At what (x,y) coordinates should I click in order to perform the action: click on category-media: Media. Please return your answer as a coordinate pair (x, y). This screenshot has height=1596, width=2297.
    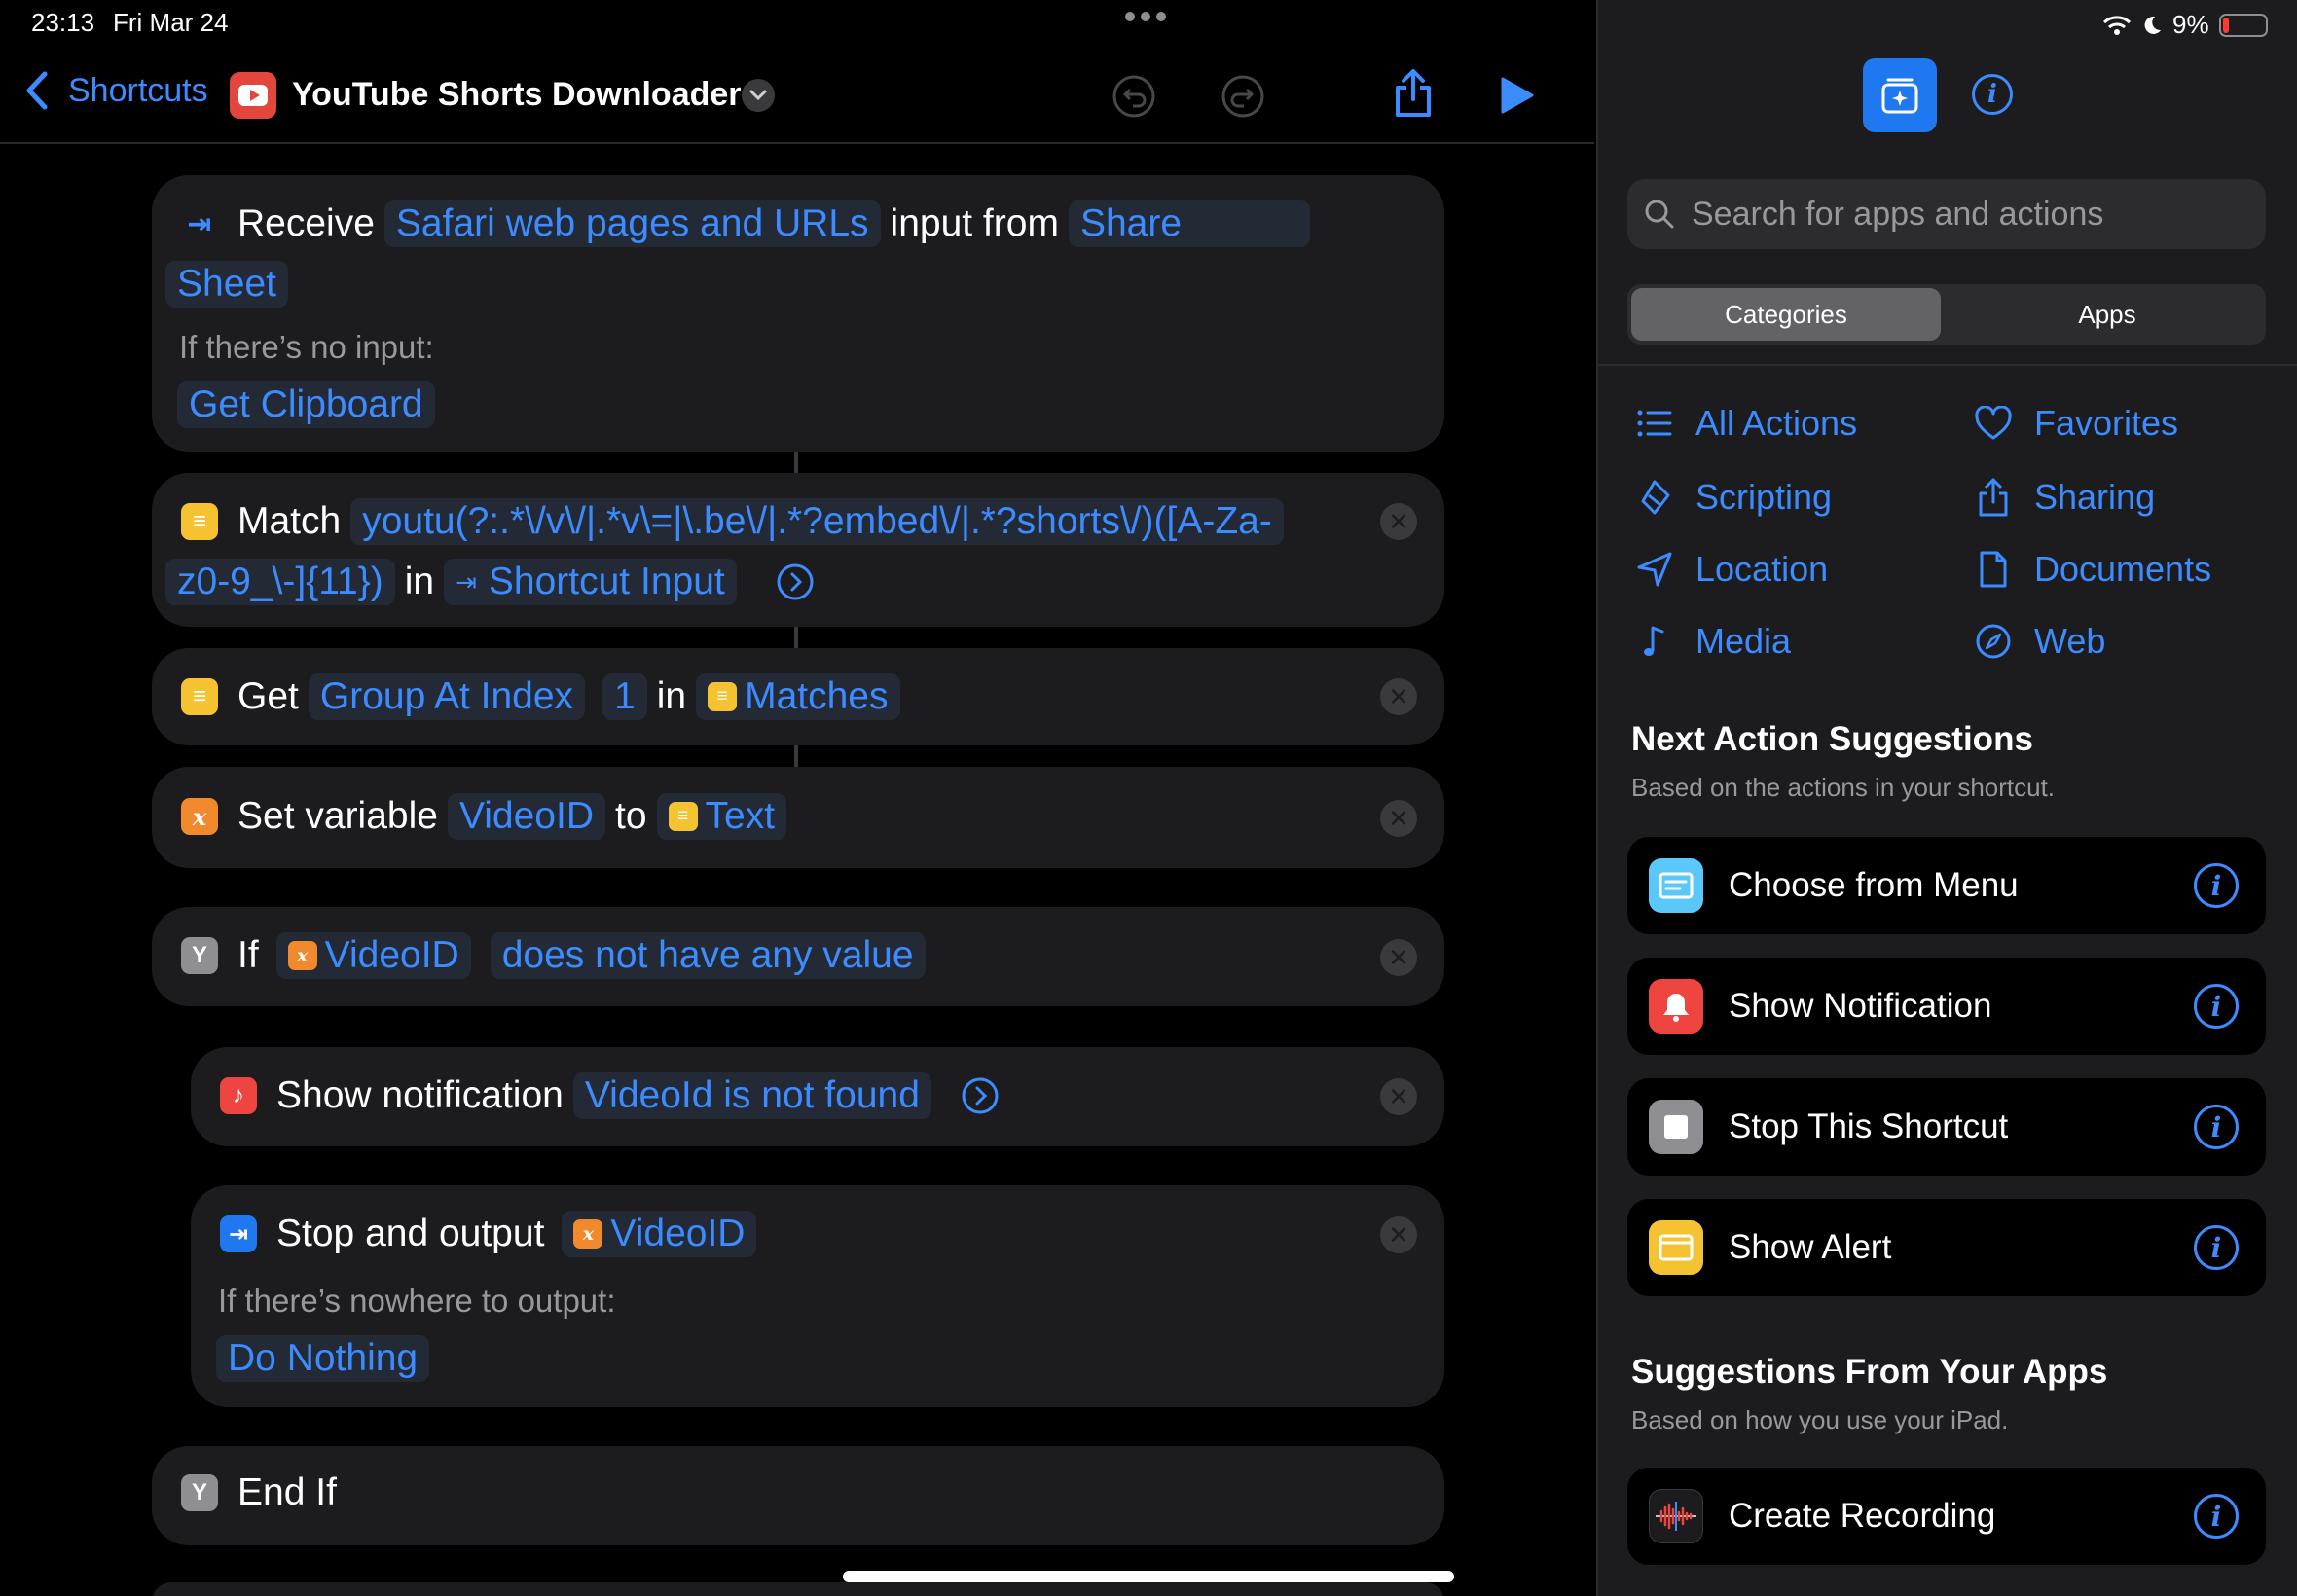
    Looking at the image, I should click on (1711, 641).